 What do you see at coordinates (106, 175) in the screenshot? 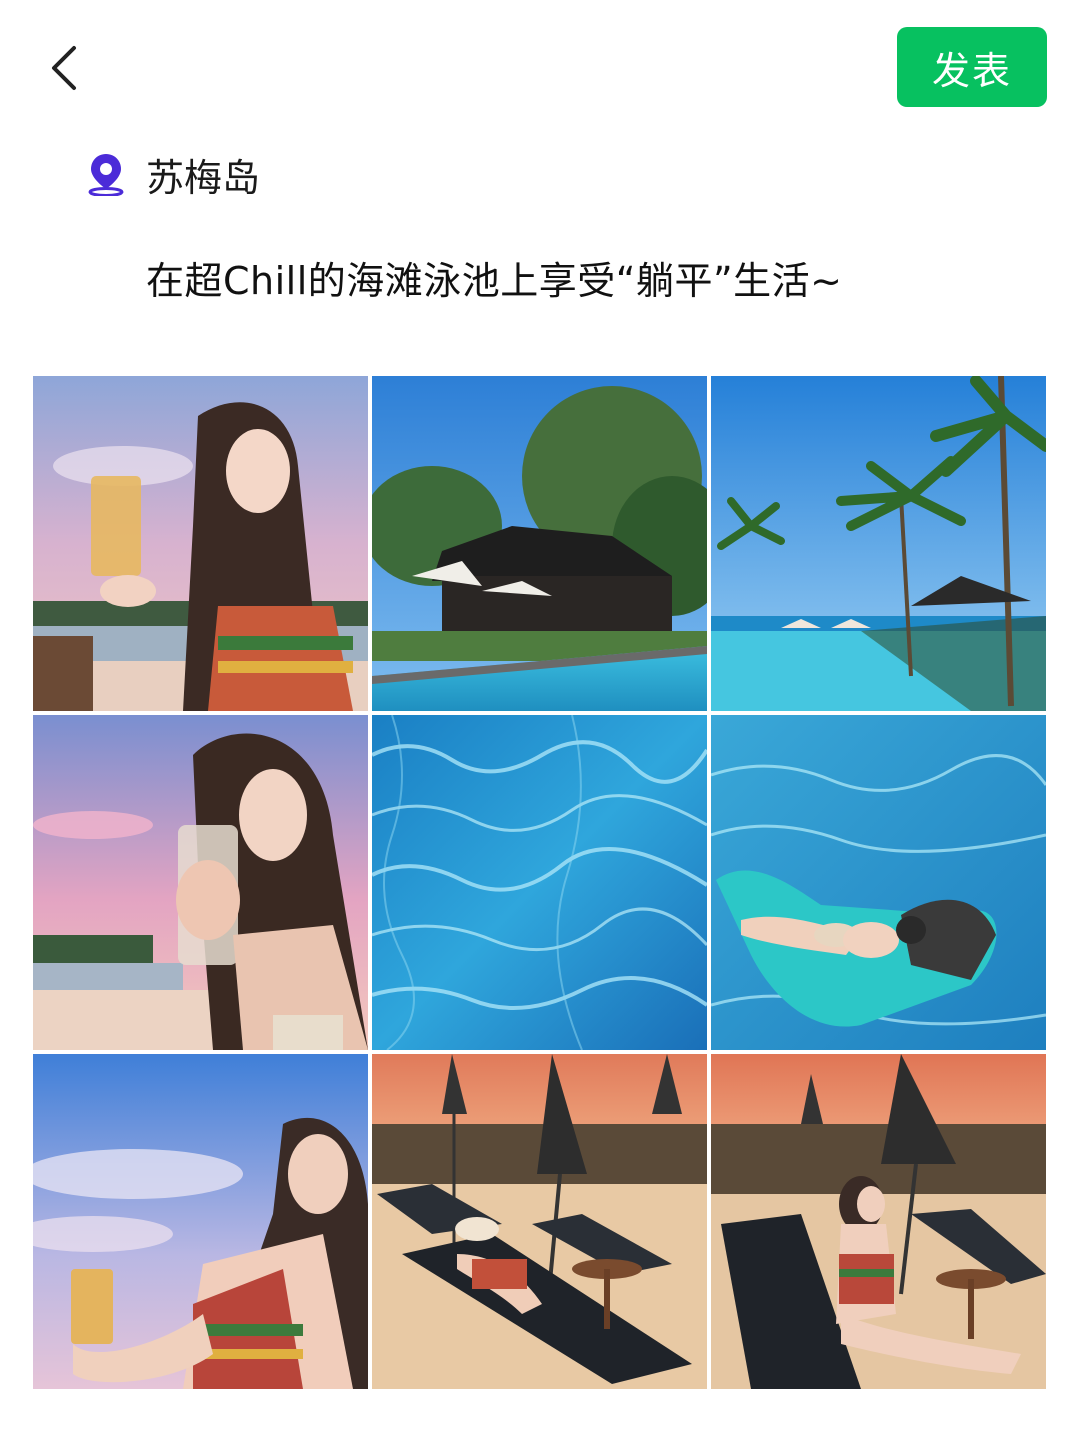
I see `location-pin-icon` at bounding box center [106, 175].